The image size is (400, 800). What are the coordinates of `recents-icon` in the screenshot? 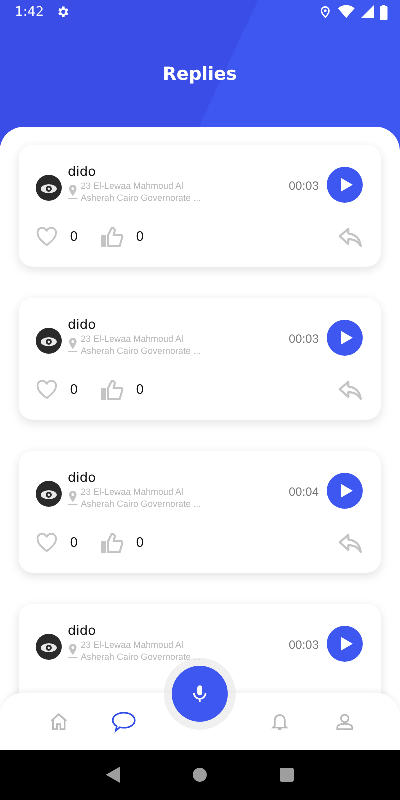 It's located at (287, 775).